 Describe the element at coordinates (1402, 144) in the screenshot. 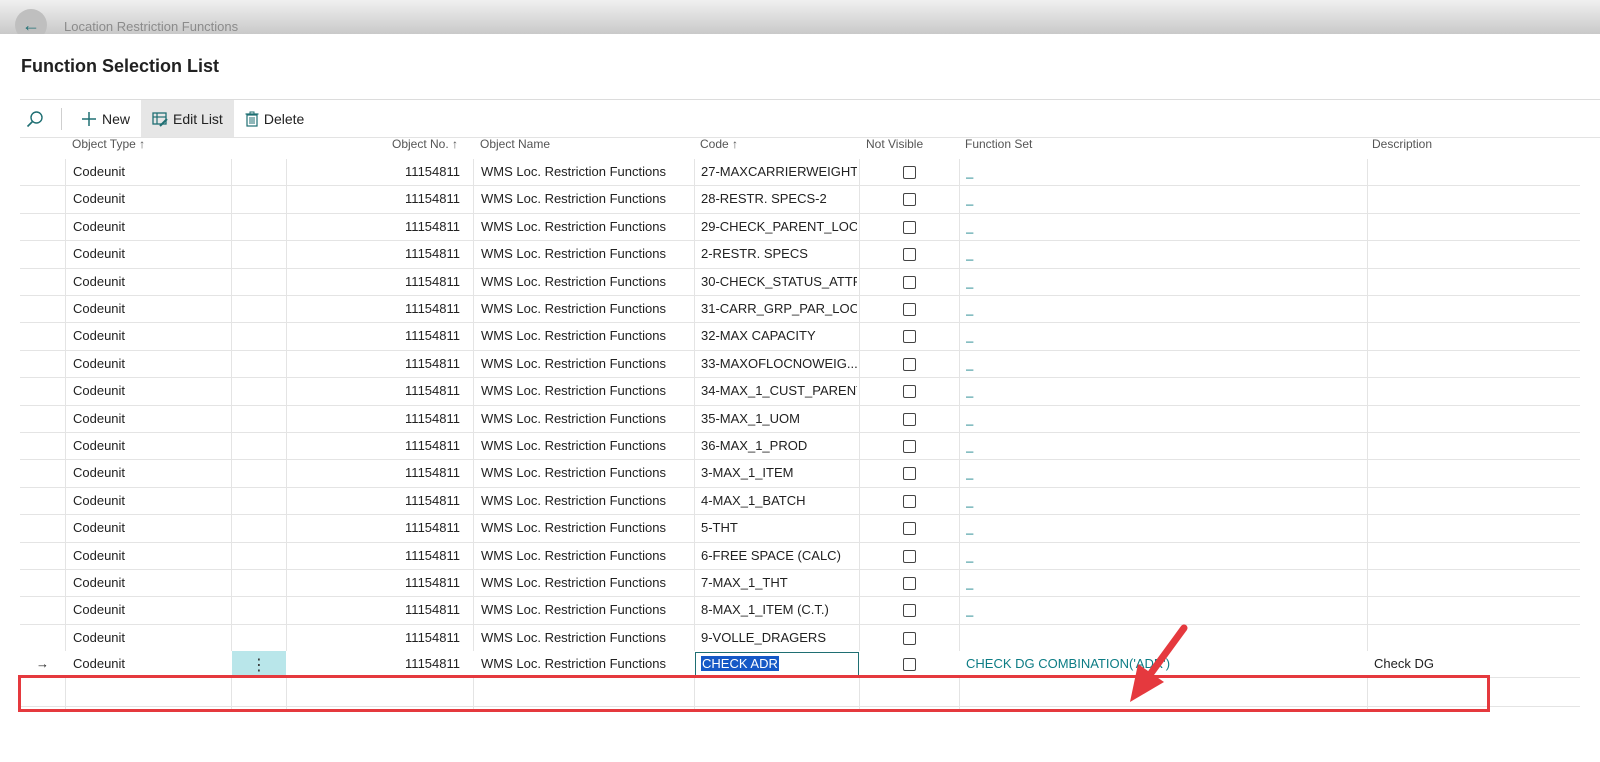

I see `column-header-description: Description` at that location.